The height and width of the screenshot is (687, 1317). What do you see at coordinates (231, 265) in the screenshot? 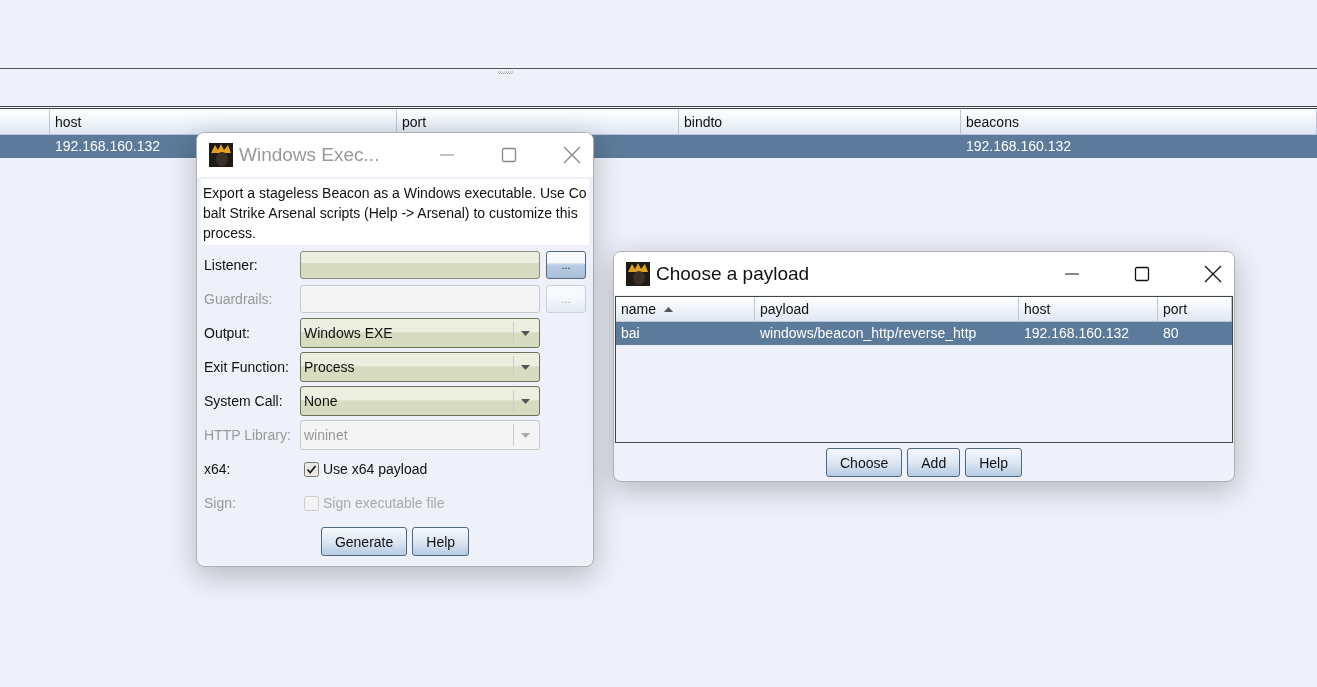
I see `field-label: Listener:` at bounding box center [231, 265].